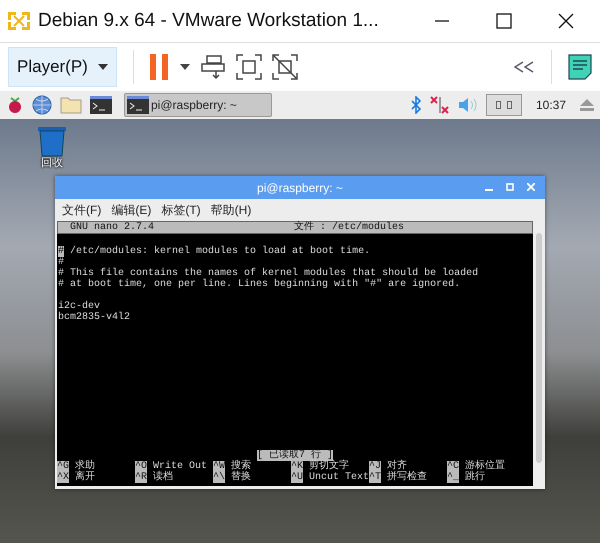 The image size is (600, 543). Describe the element at coordinates (475, 477) in the screenshot. I see `shortcut-label: 跳行` at that location.